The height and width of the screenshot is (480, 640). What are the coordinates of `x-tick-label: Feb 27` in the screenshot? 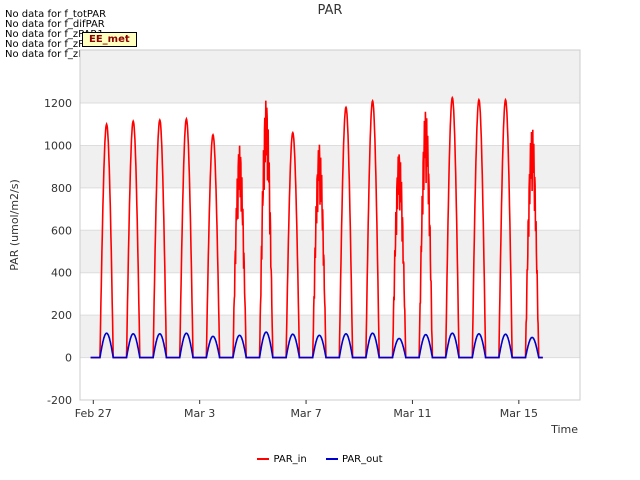 It's located at (93, 413).